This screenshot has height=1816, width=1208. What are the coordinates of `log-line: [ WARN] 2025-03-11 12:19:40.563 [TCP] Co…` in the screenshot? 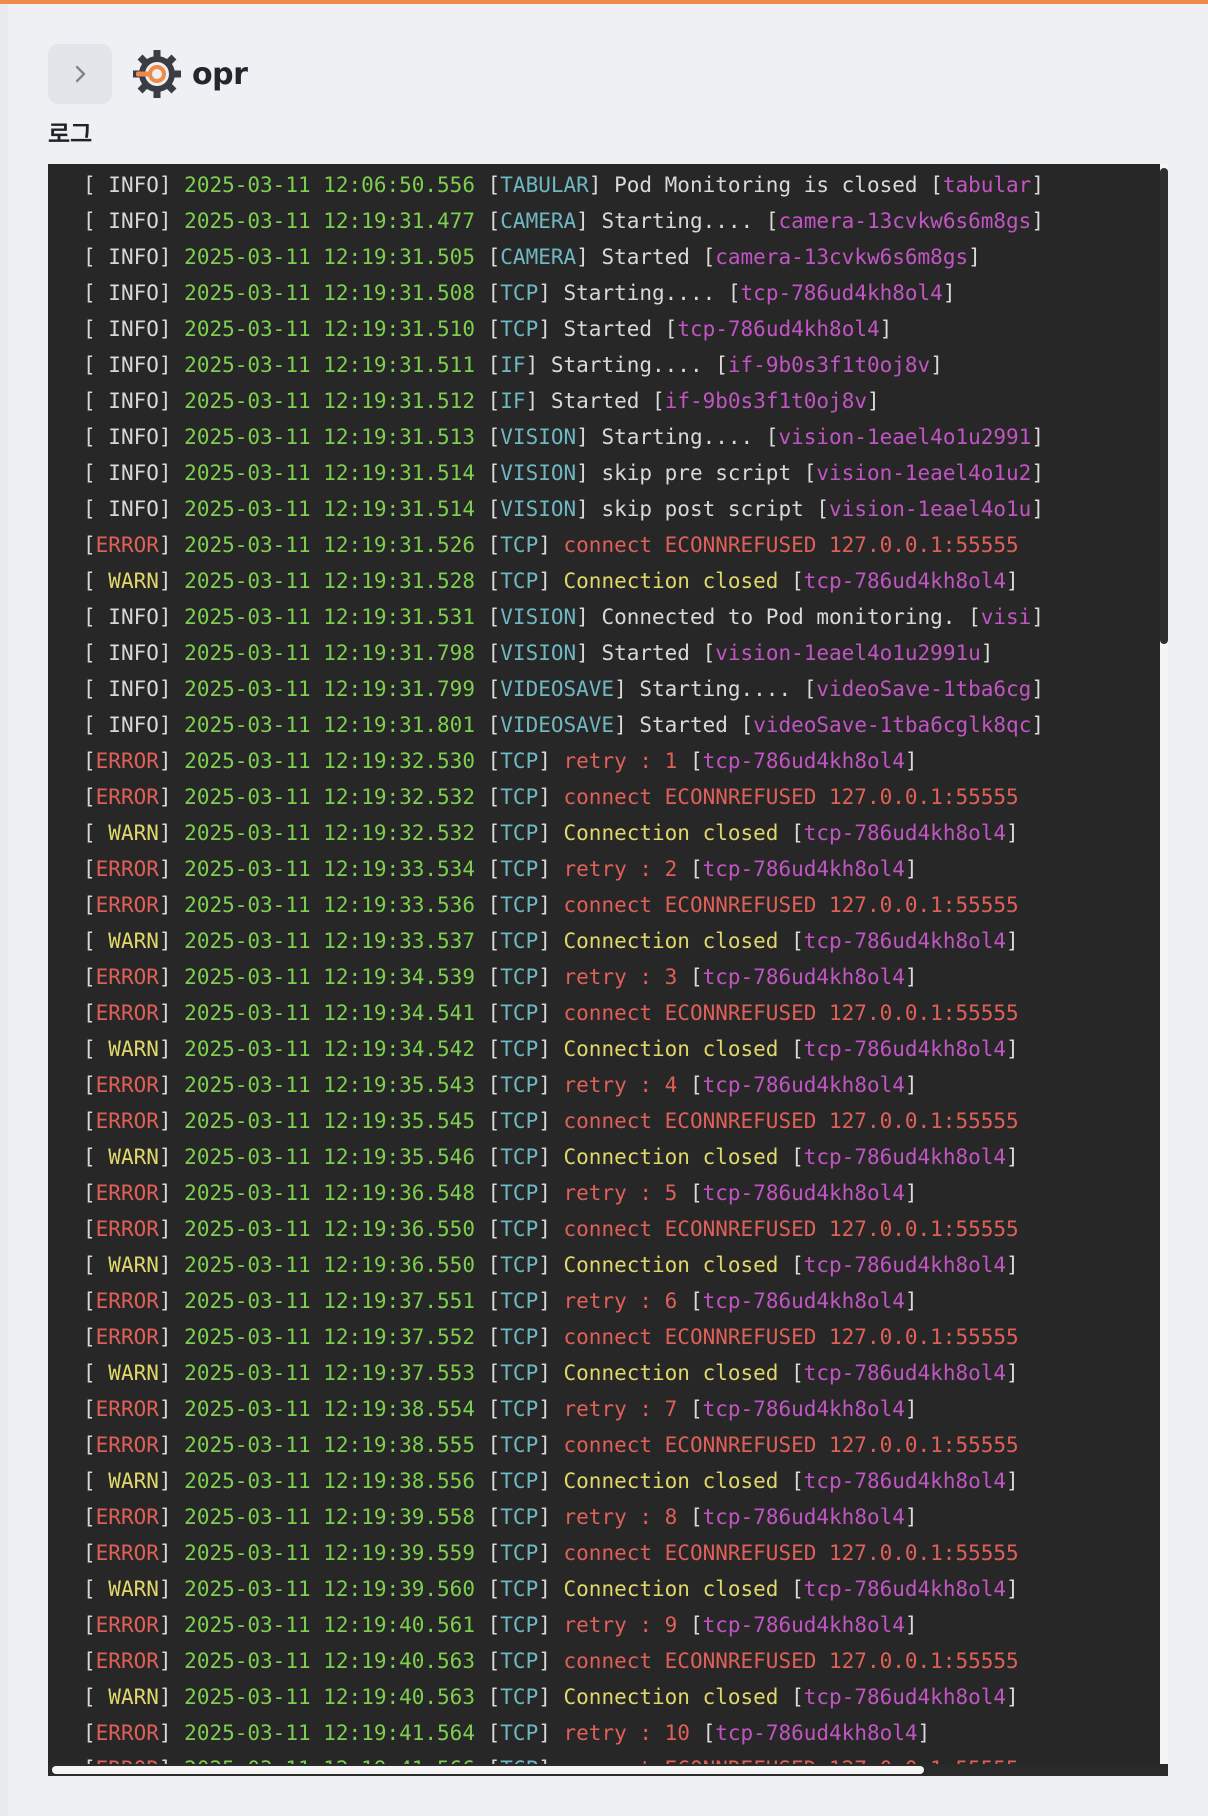 It's located at (604, 1697).